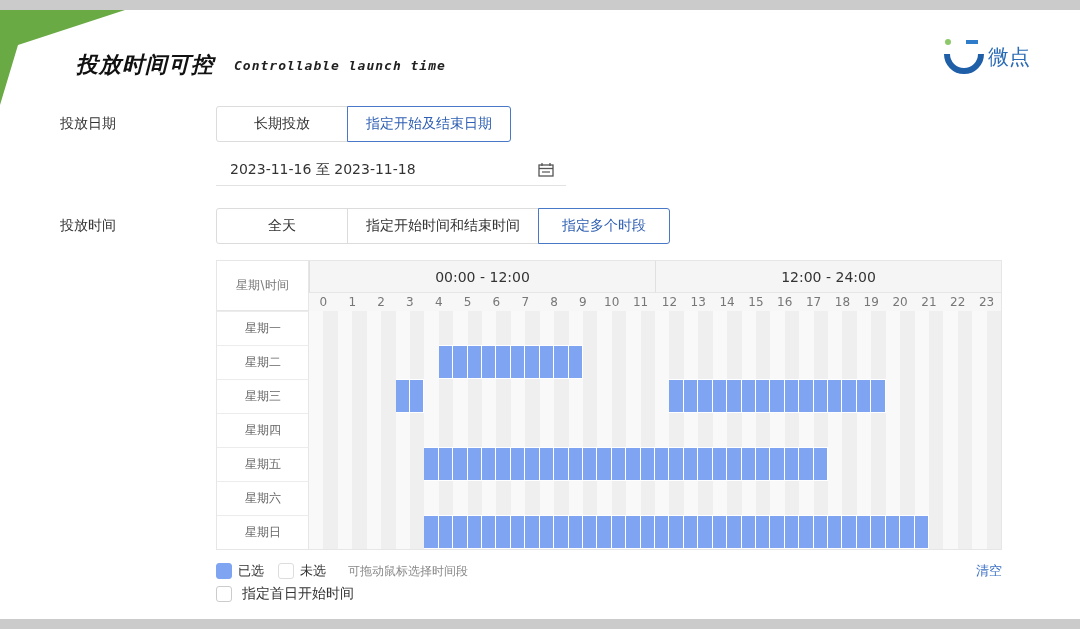 This screenshot has width=1080, height=629. Describe the element at coordinates (313, 571) in the screenshot. I see `legend-label: 未选` at that location.